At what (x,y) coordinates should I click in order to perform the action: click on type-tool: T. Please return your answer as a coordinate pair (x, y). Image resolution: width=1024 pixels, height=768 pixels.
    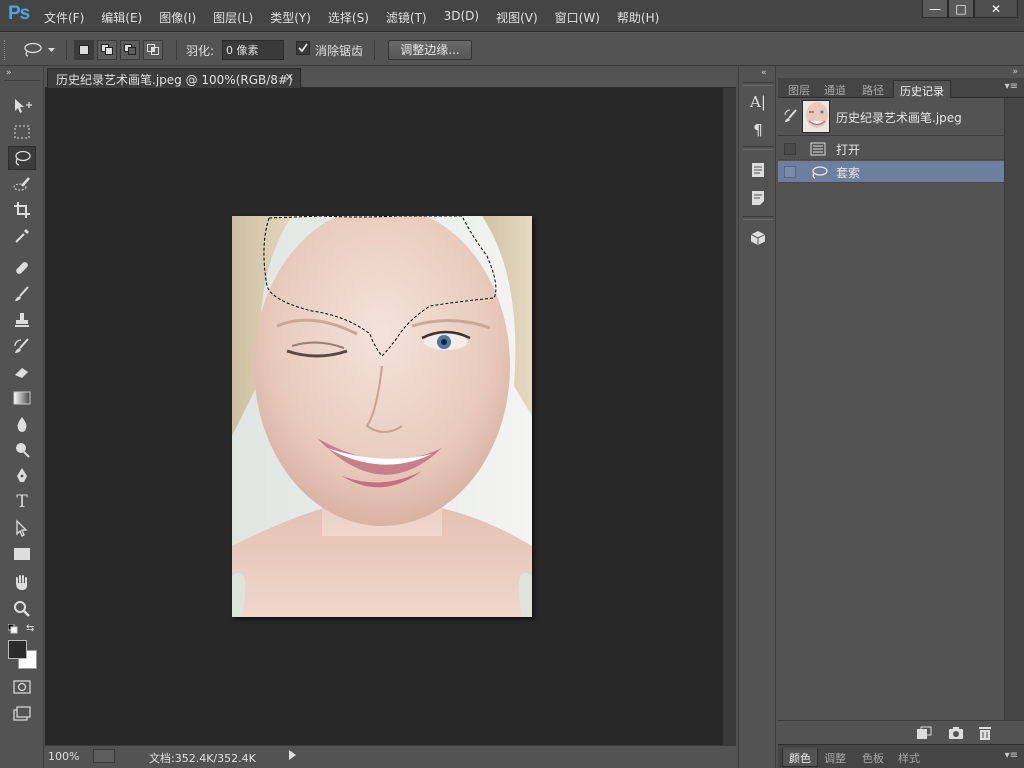
    Looking at the image, I should click on (22, 502).